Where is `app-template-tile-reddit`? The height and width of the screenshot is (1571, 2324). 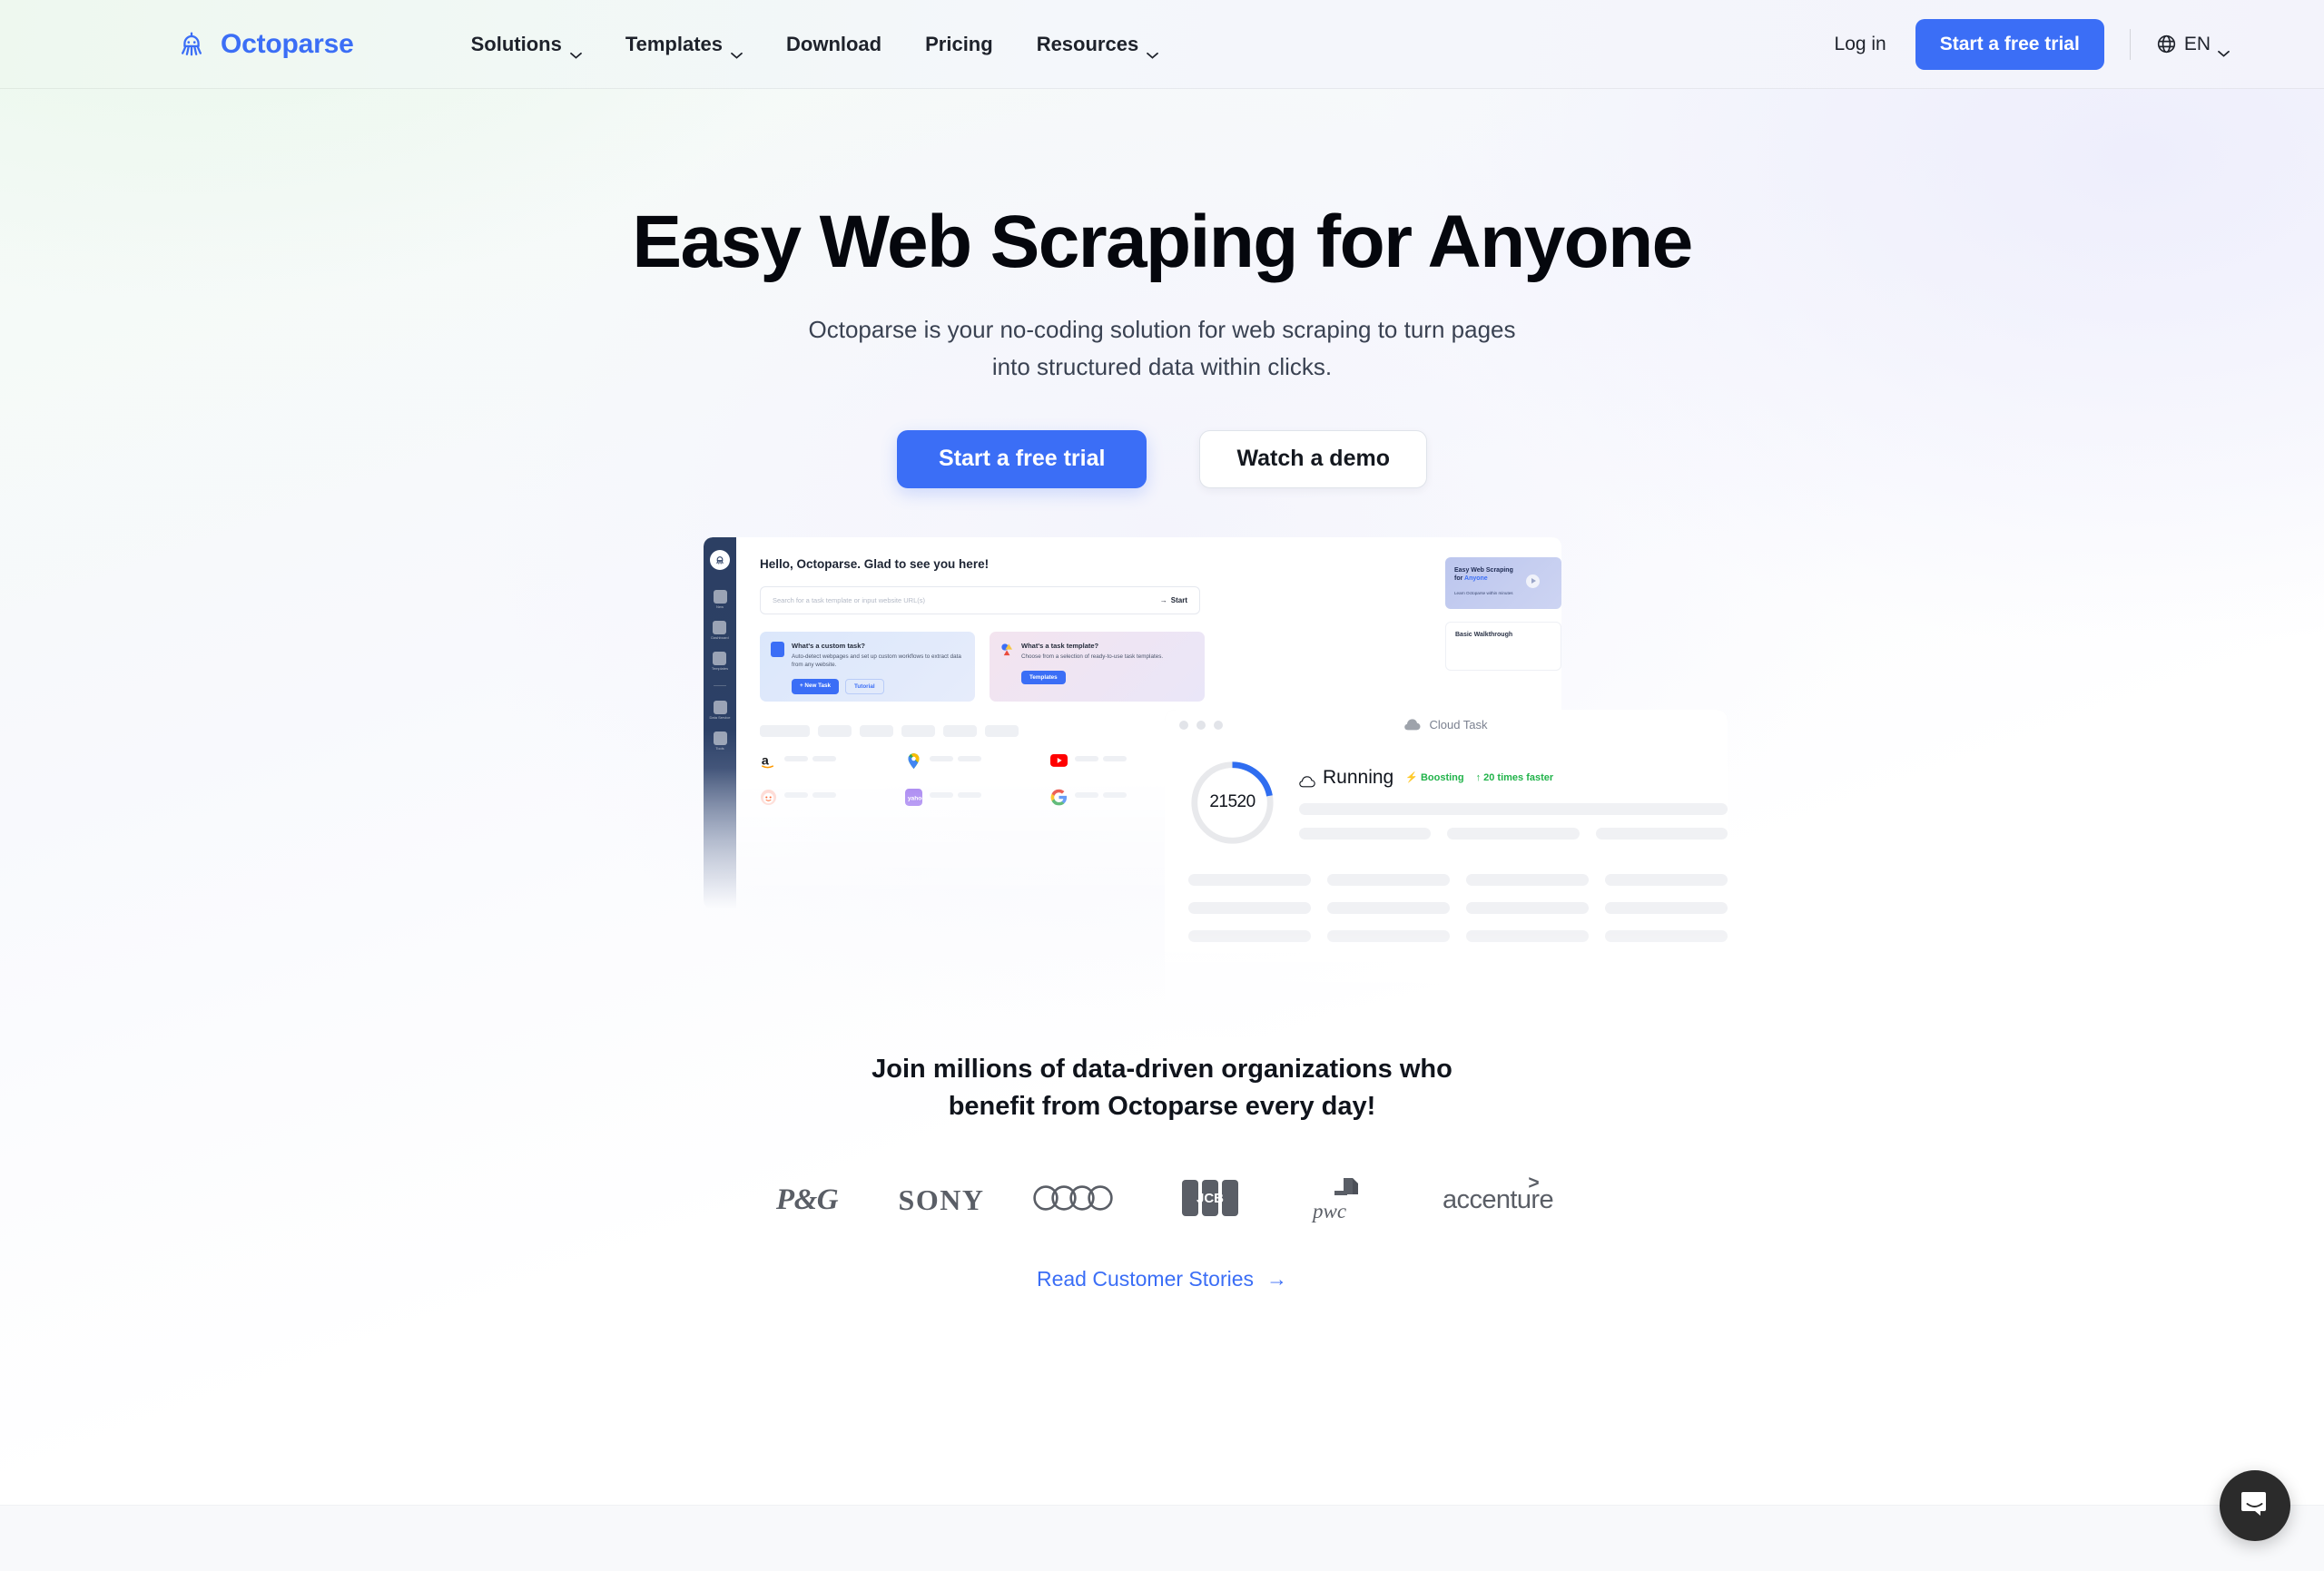 app-template-tile-reddit is located at coordinates (825, 798).